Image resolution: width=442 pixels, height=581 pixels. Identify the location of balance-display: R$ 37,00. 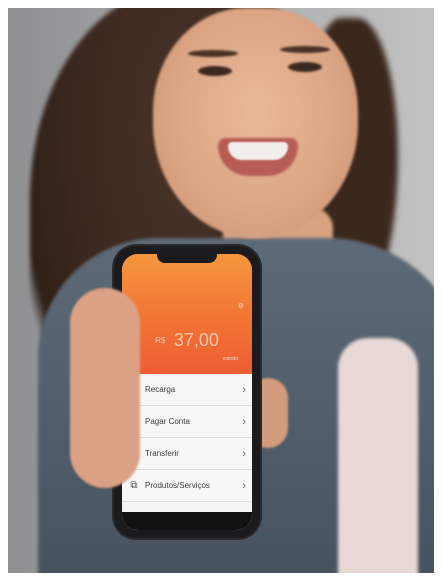
(187, 340).